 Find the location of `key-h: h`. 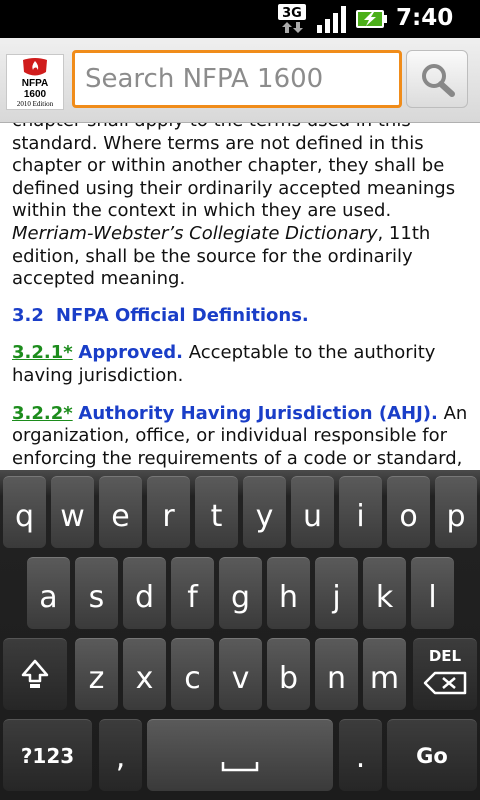

key-h: h is located at coordinates (288, 593).